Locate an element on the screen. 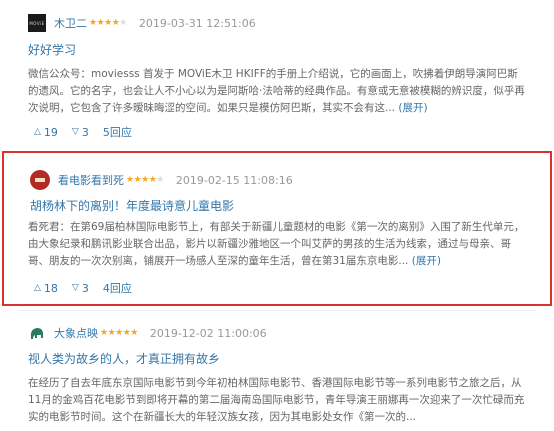 The height and width of the screenshot is (431, 554). review-actions: △ 18 ▽ 3 4回应 is located at coordinates (90, 288).